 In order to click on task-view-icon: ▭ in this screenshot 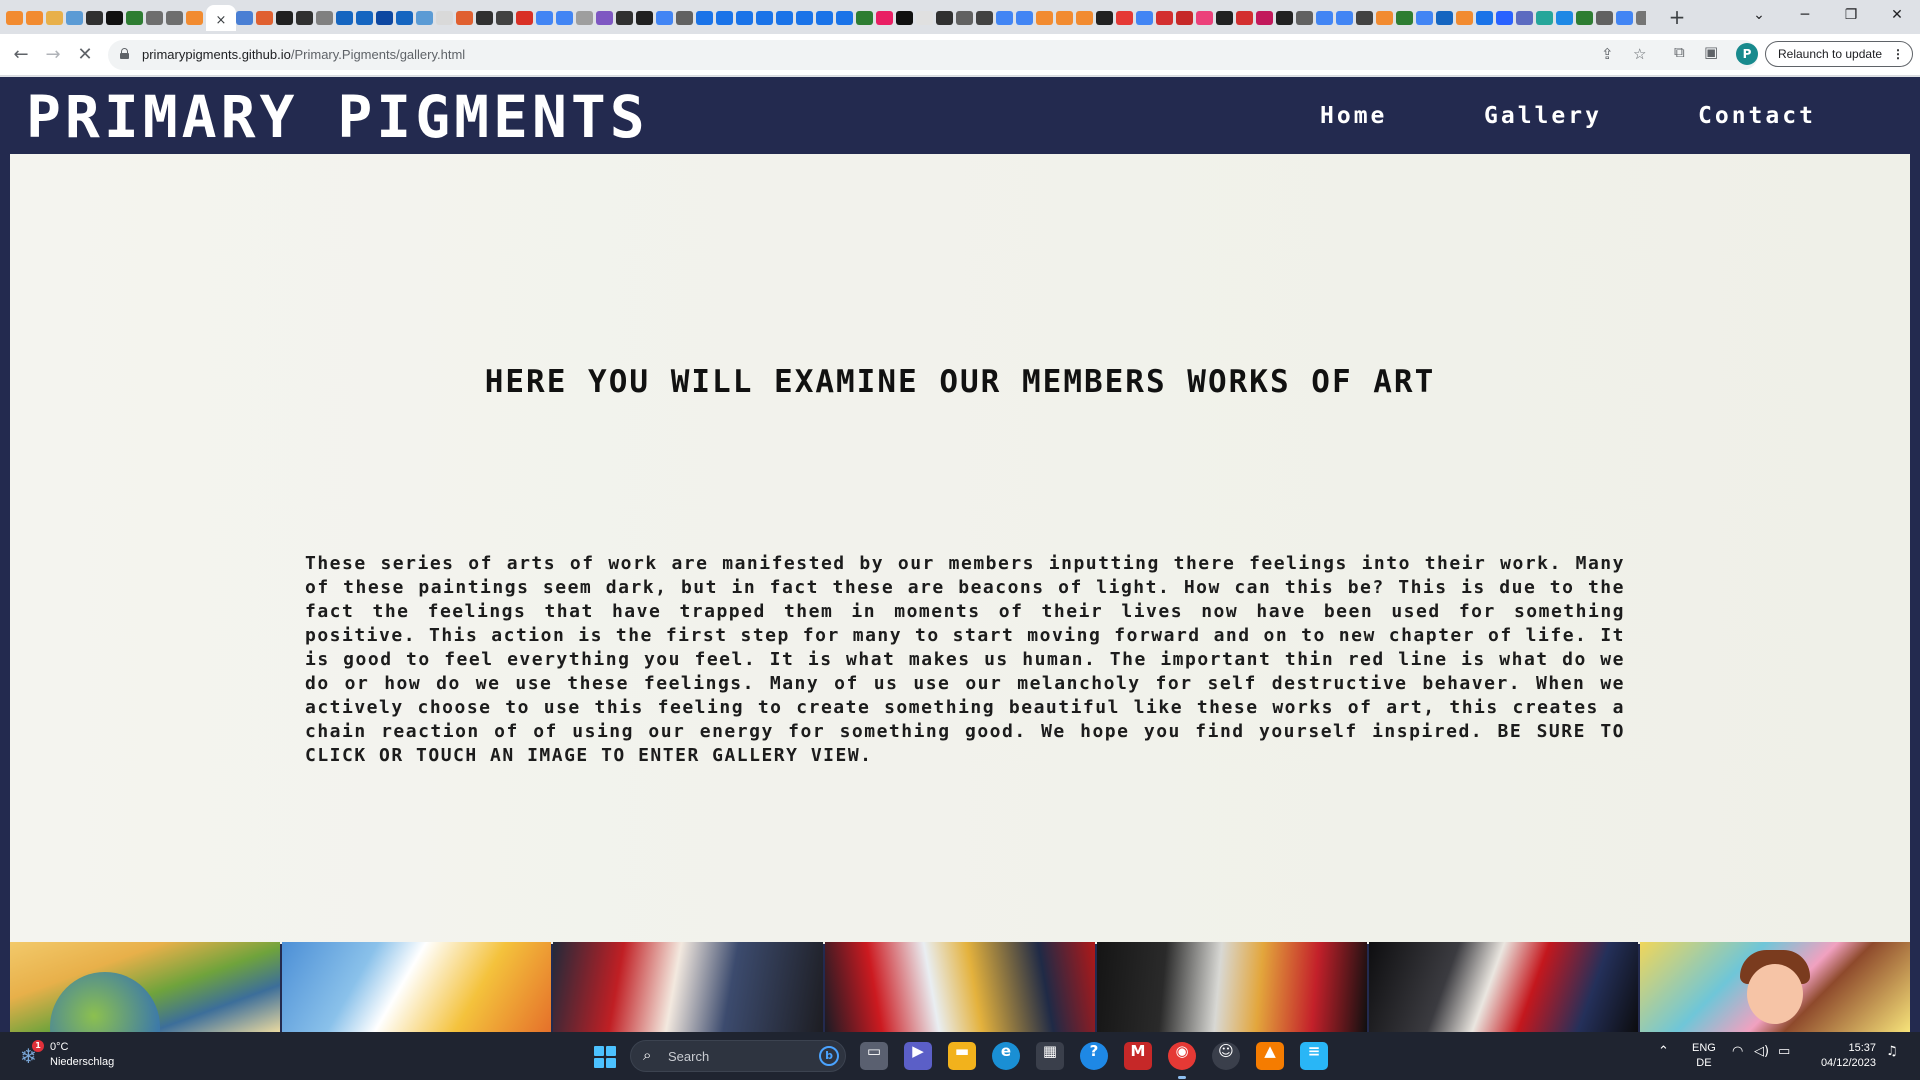, I will do `click(874, 1056)`.